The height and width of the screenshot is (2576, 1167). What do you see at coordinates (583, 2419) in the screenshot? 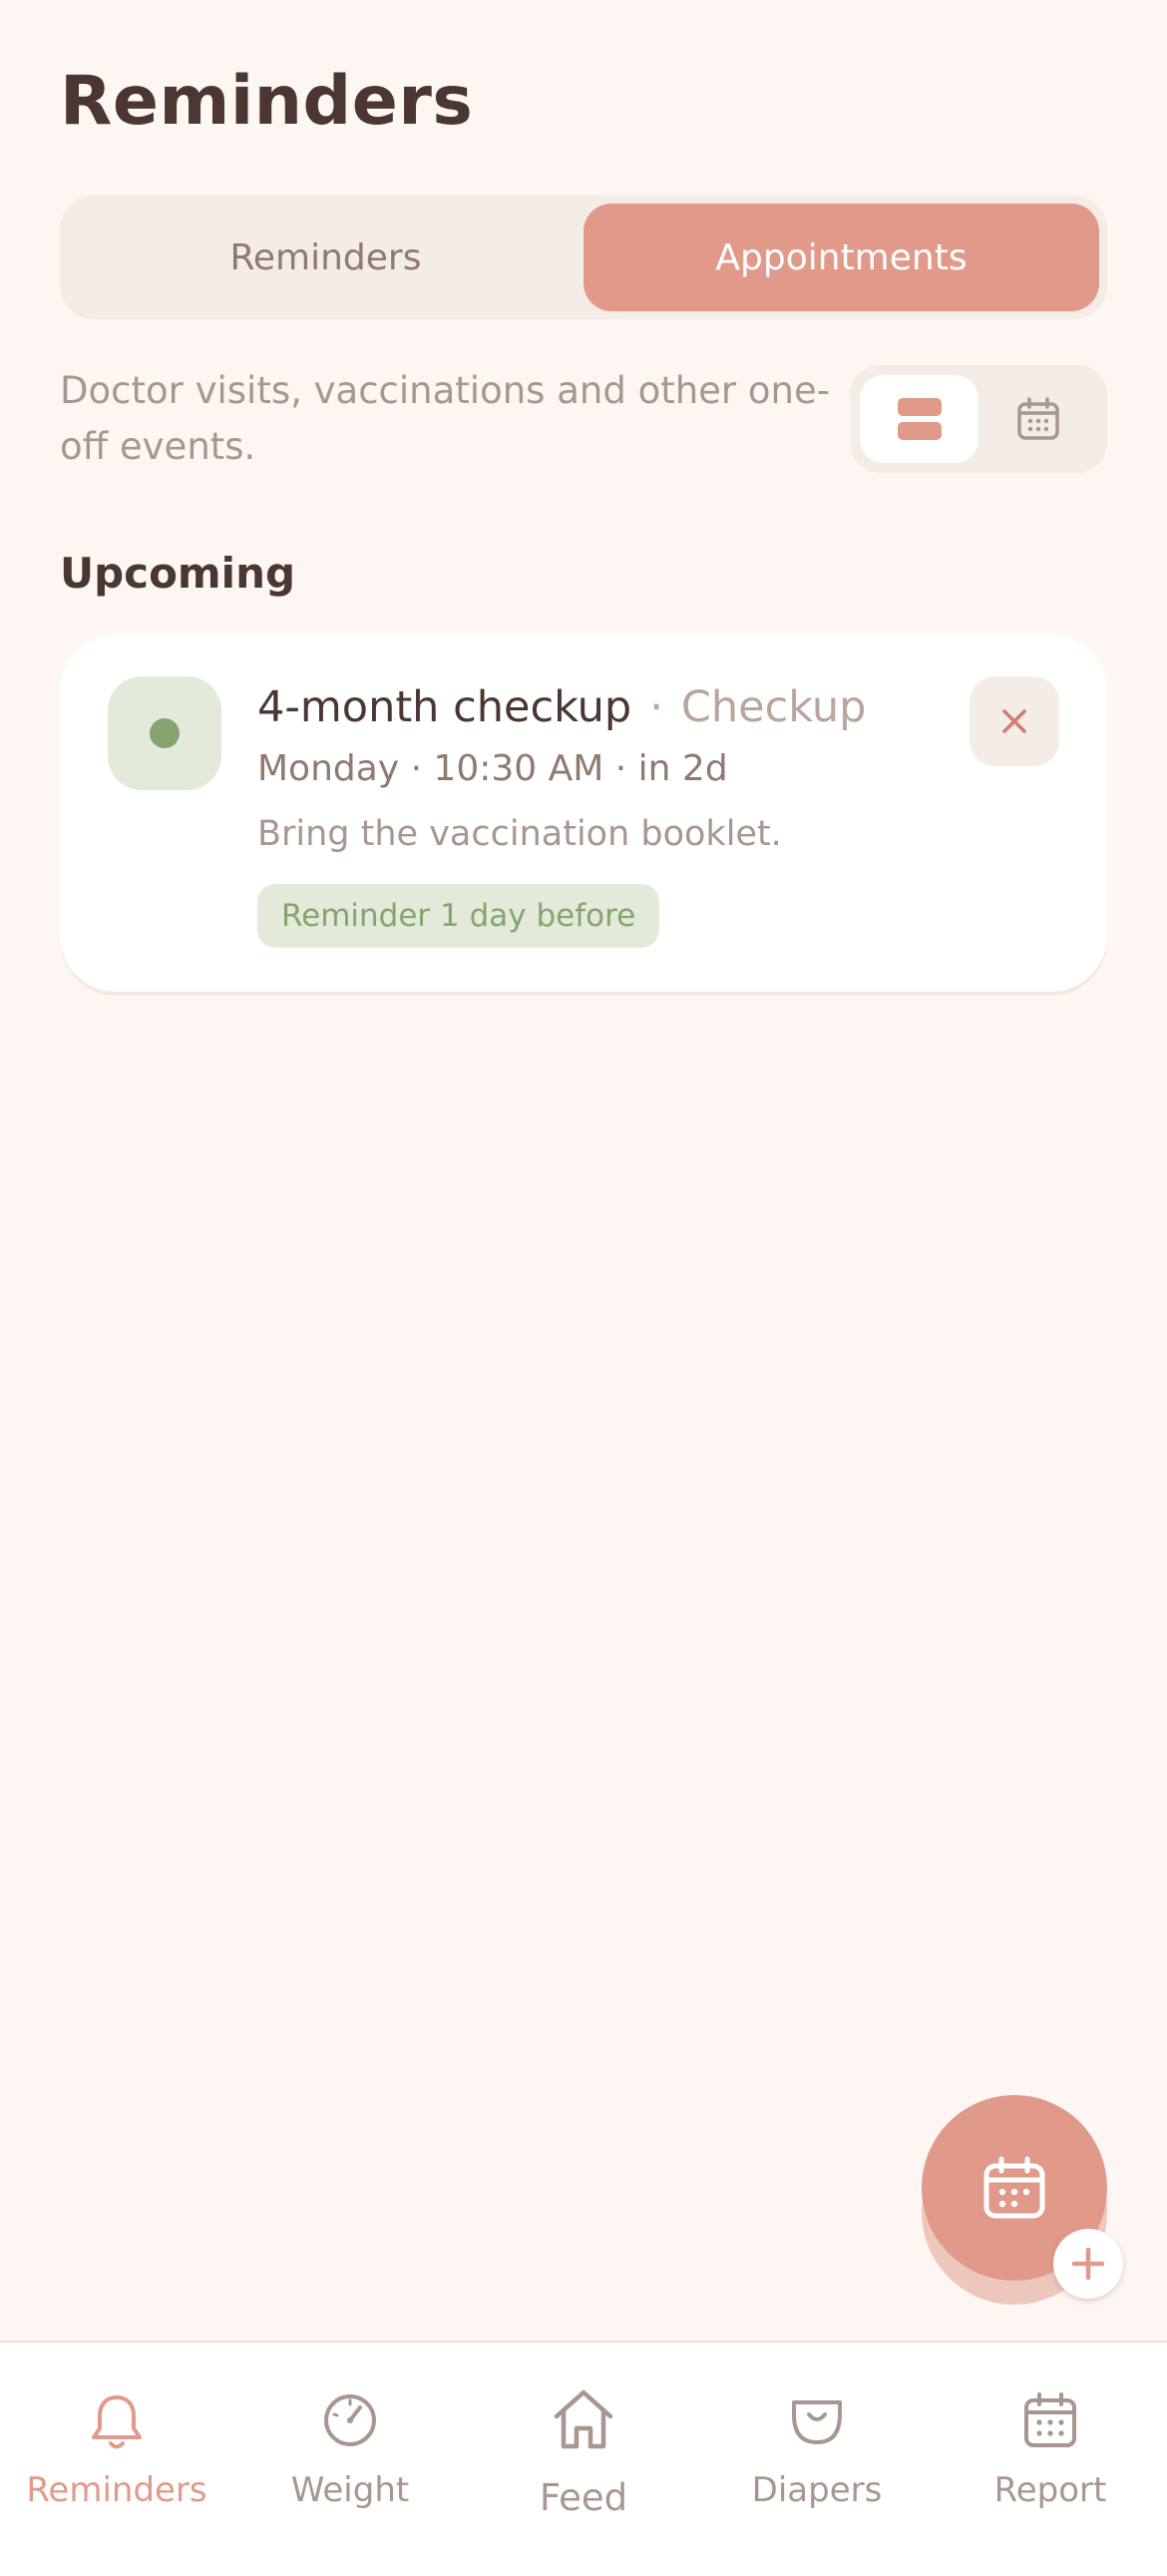
I see `home-icon` at bounding box center [583, 2419].